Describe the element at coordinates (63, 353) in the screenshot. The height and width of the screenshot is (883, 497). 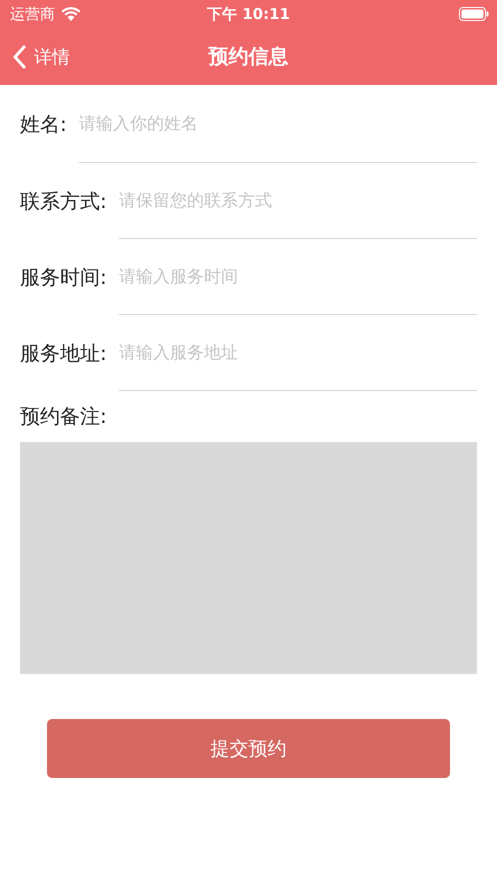
I see `field-label: 服务地址:` at that location.